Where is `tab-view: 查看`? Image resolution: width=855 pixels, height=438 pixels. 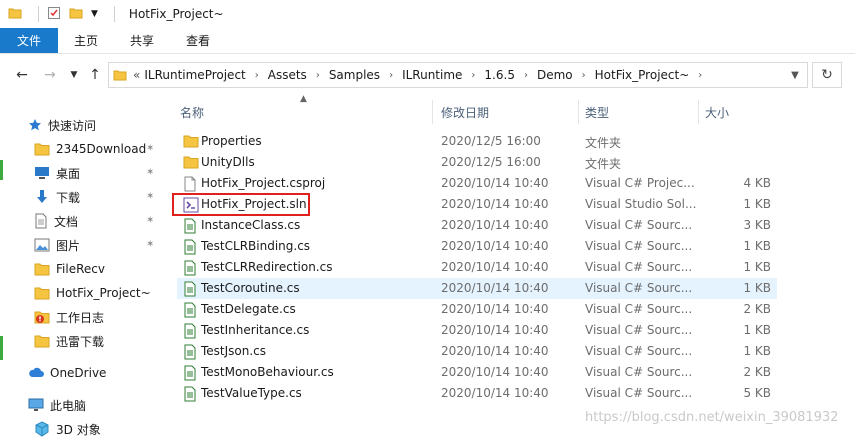
tab-view: 查看 is located at coordinates (198, 40).